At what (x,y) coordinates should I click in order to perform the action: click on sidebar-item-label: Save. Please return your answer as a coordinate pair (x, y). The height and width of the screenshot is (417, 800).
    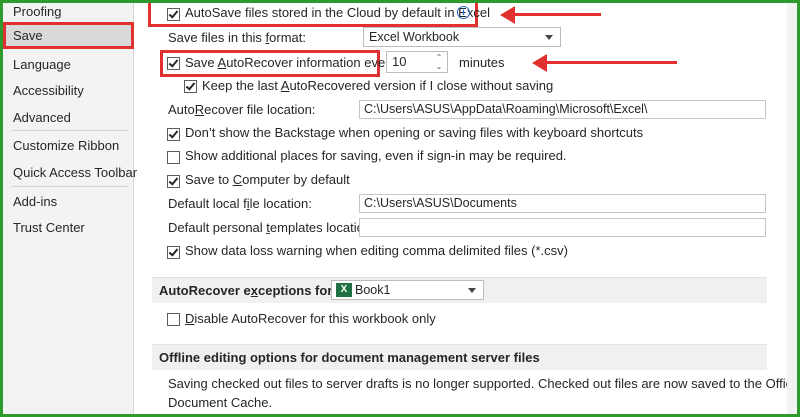
    Looking at the image, I should click on (28, 35).